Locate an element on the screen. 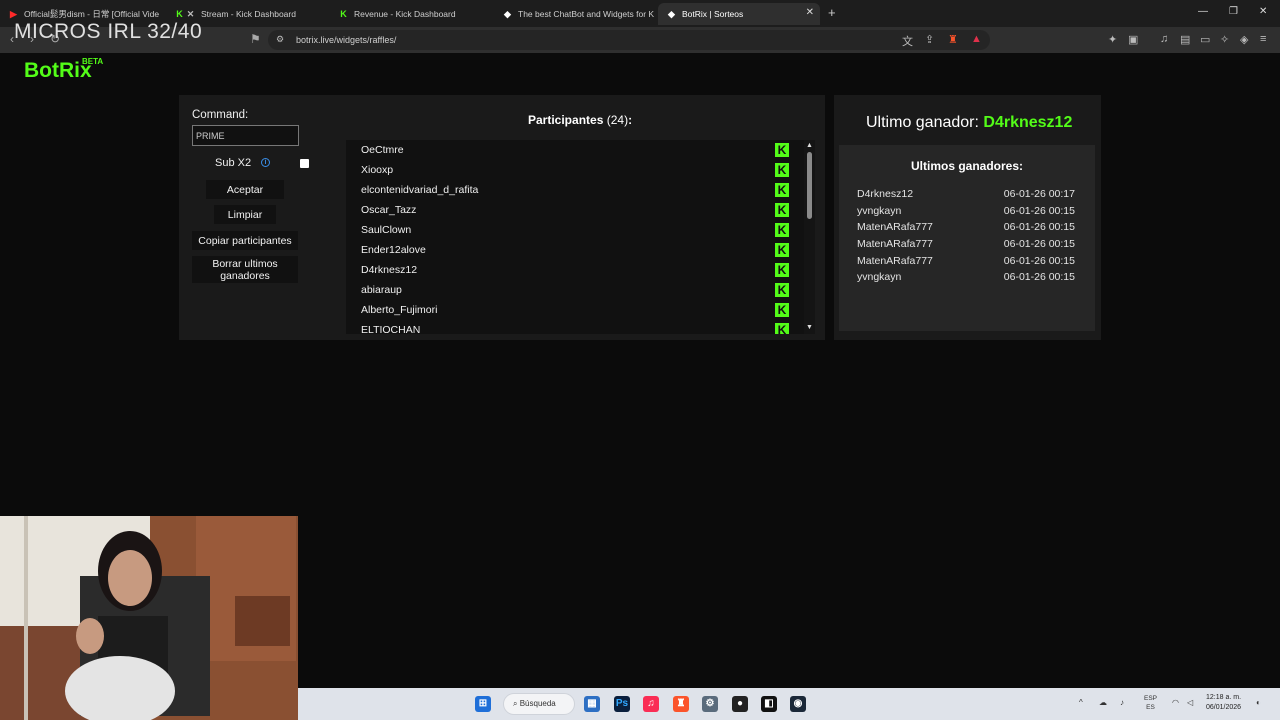 Image resolution: width=1280 pixels, height=720 pixels. webcam-feed is located at coordinates (149, 618).